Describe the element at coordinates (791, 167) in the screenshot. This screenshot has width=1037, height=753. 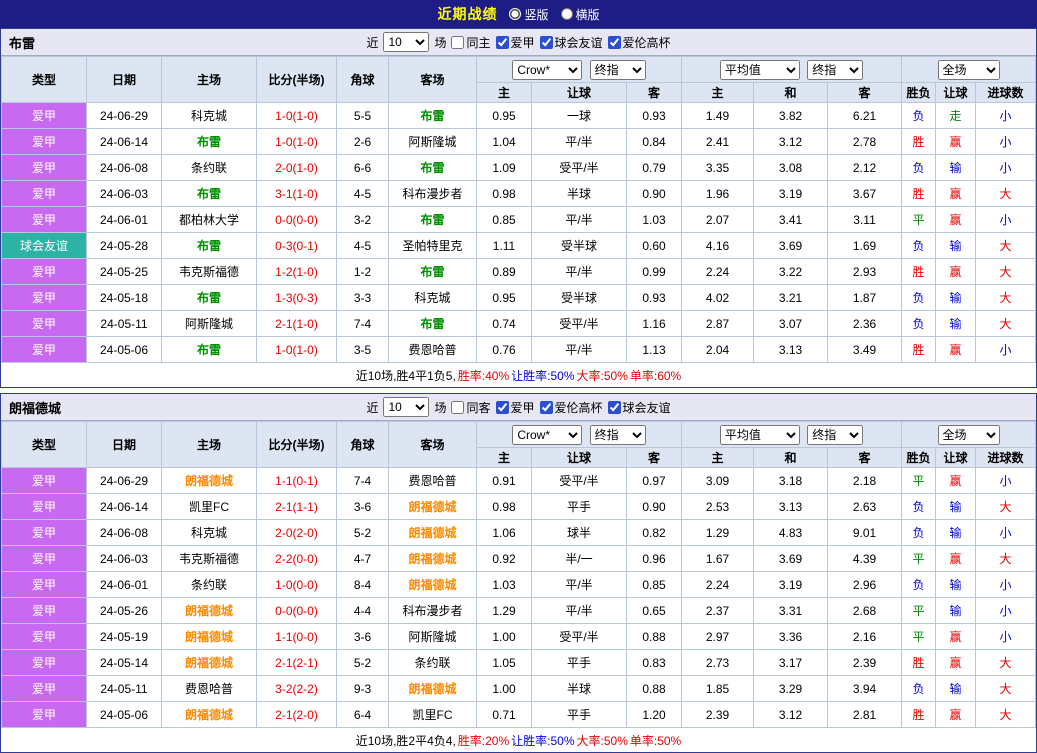
I see `euro-draw-odds-cell: 3.08` at that location.